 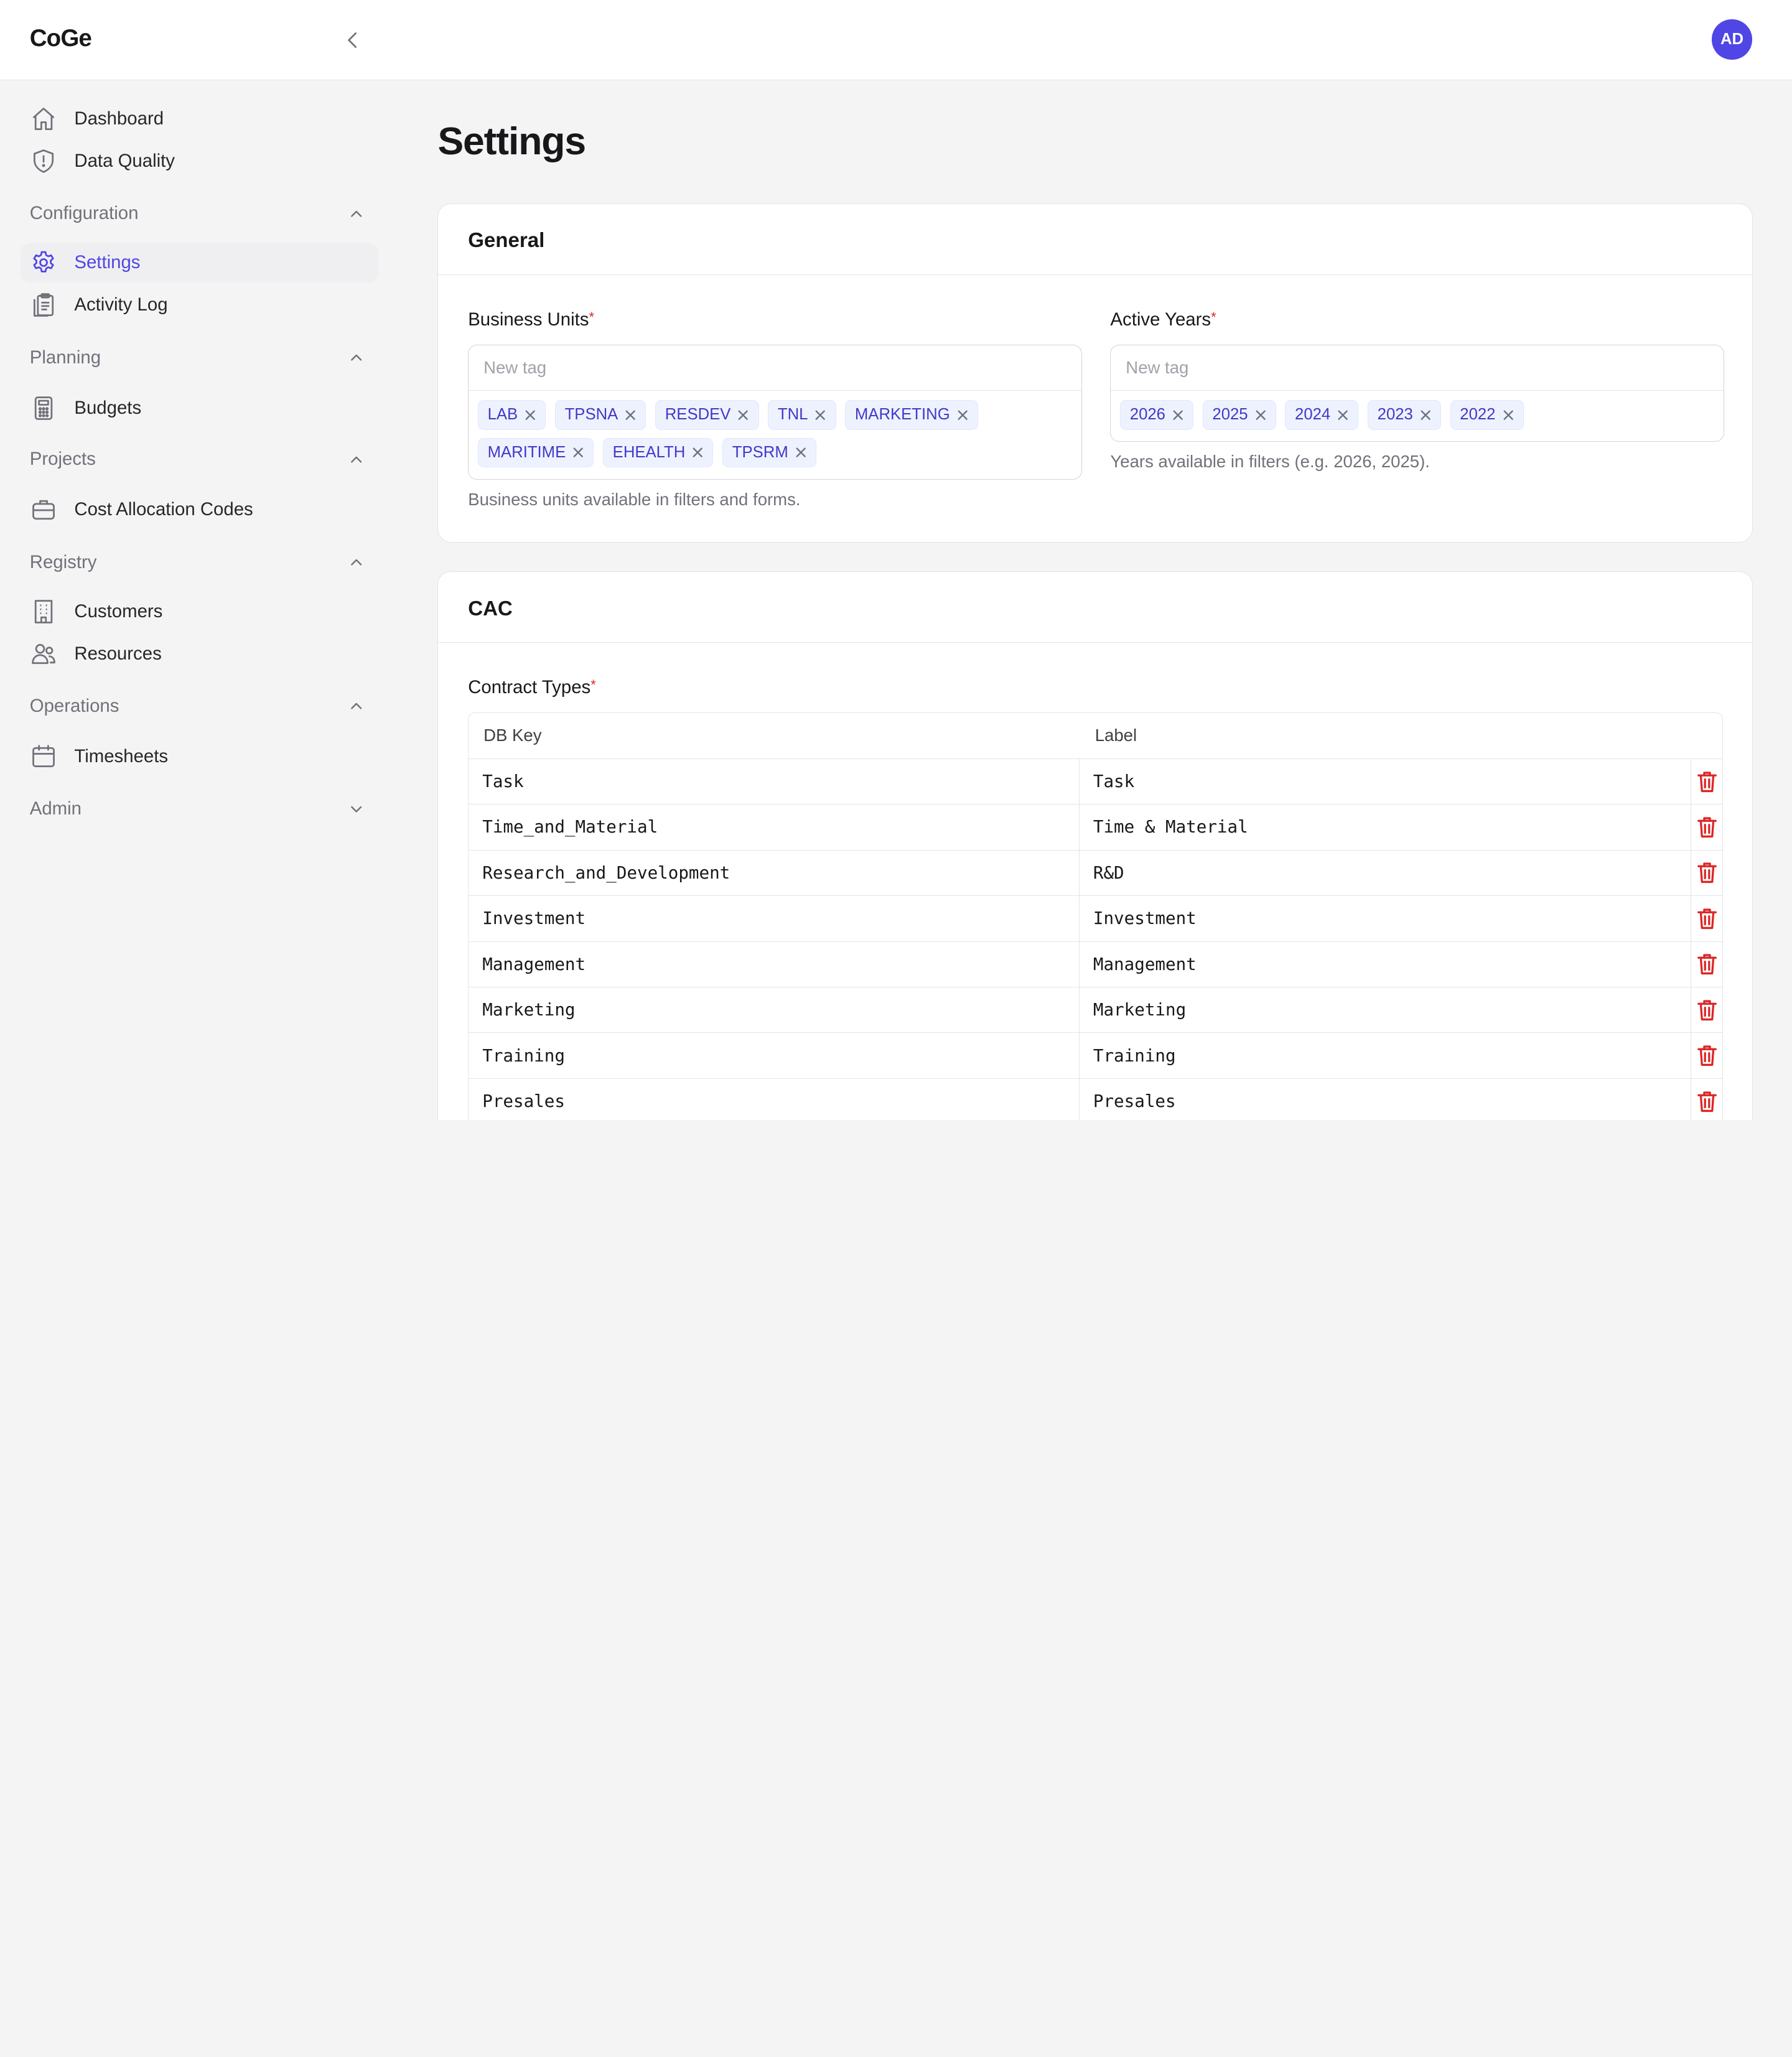 I want to click on building-icon, so click(x=44, y=611).